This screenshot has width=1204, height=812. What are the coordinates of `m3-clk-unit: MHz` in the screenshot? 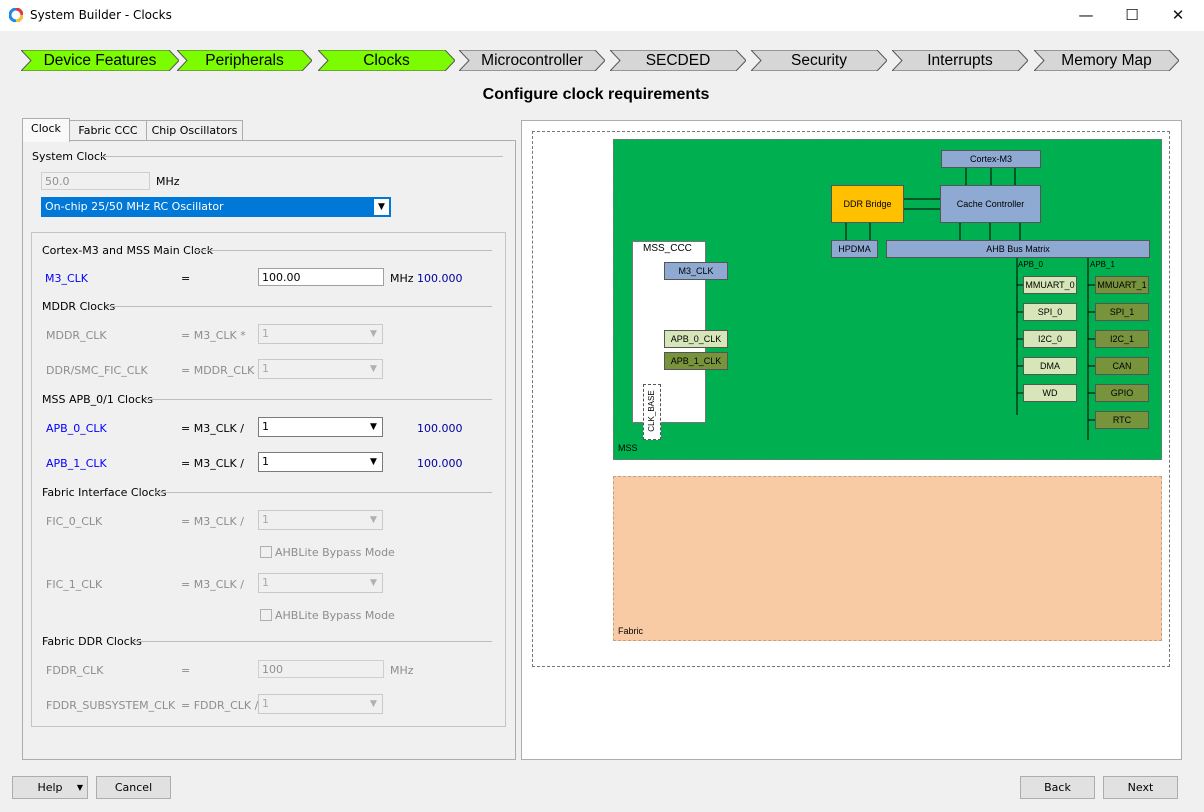 It's located at (402, 278).